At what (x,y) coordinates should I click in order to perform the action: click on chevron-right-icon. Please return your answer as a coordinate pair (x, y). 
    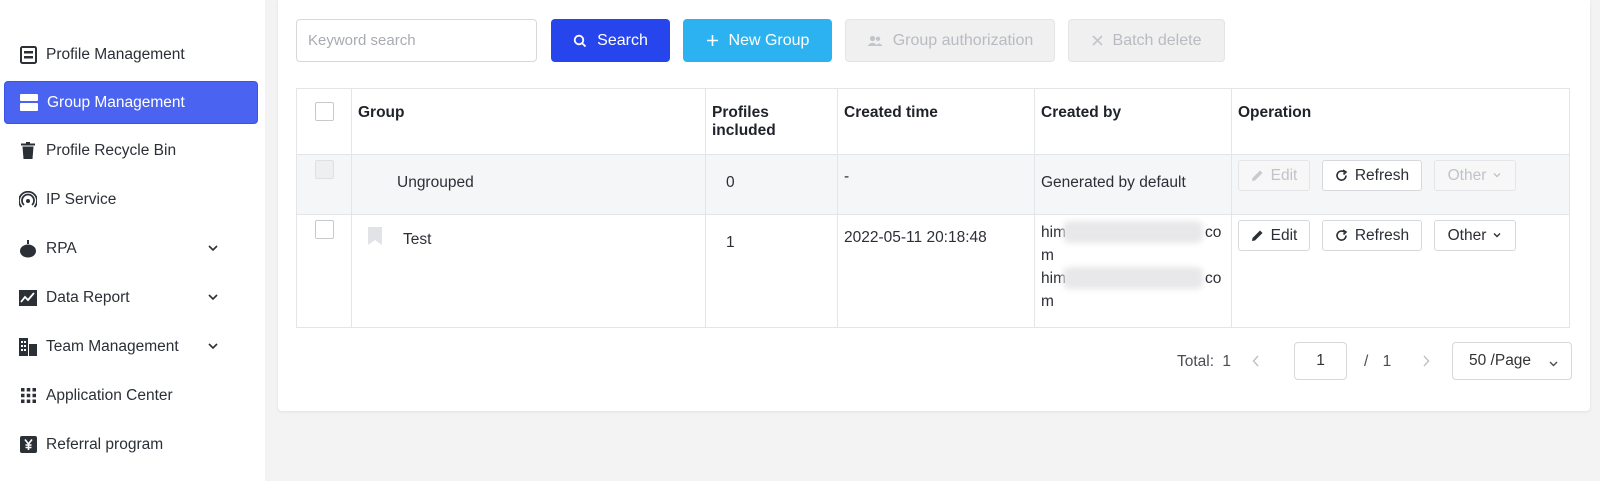
    Looking at the image, I should click on (1426, 363).